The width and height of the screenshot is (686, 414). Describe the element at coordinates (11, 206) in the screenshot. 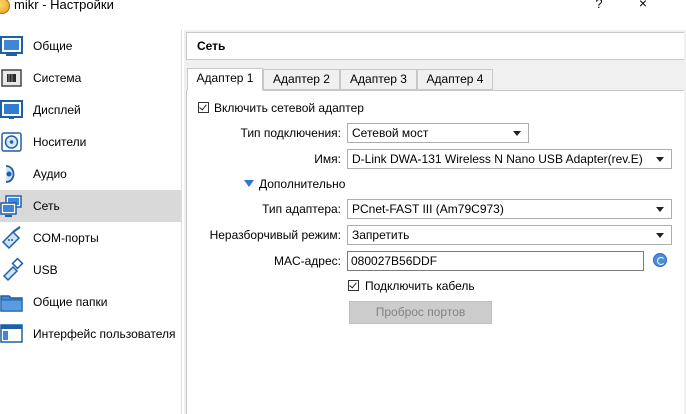

I see `network-icon` at that location.